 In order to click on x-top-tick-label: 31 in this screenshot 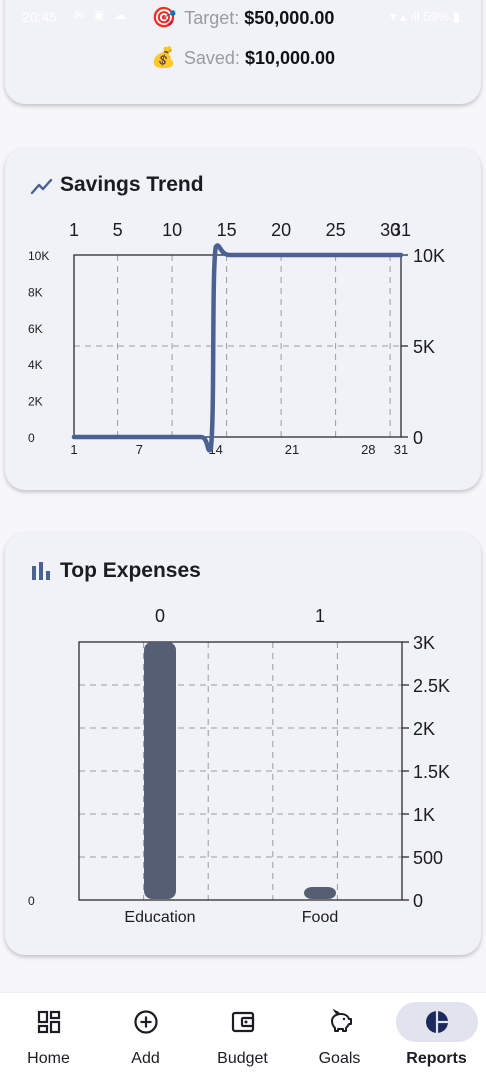, I will do `click(401, 230)`.